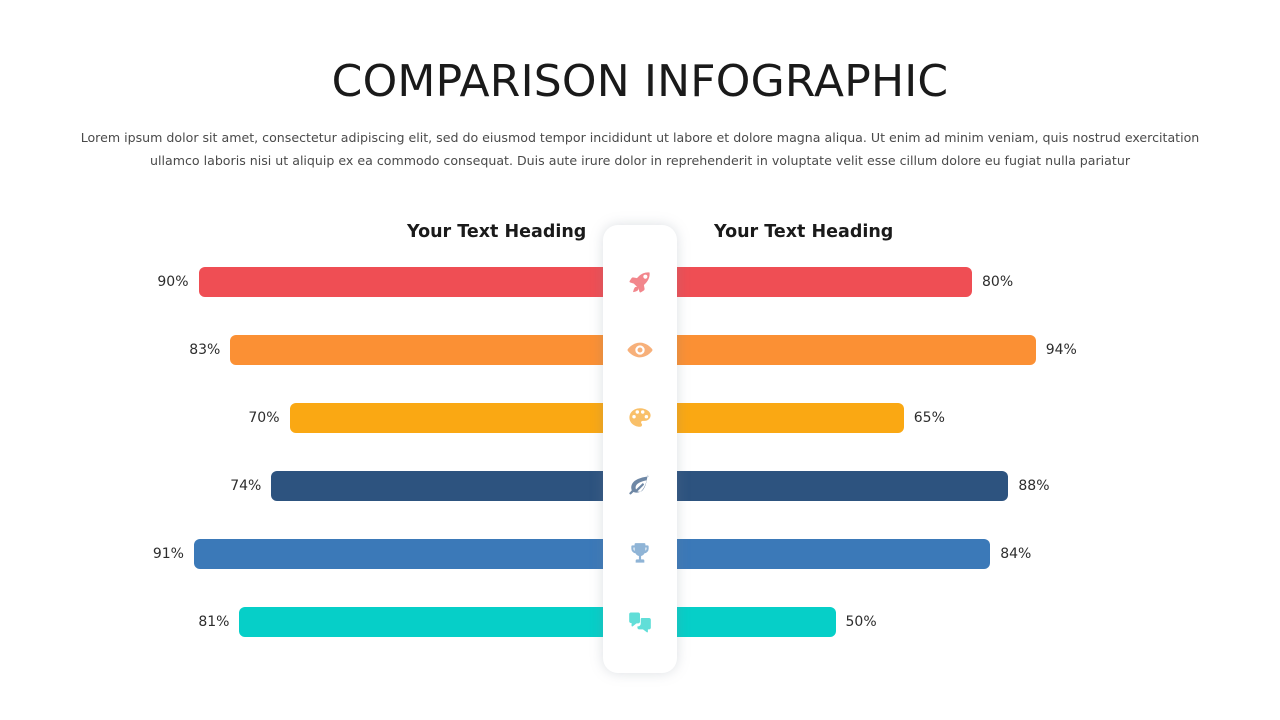  I want to click on right-value-label: 50%, so click(861, 622).